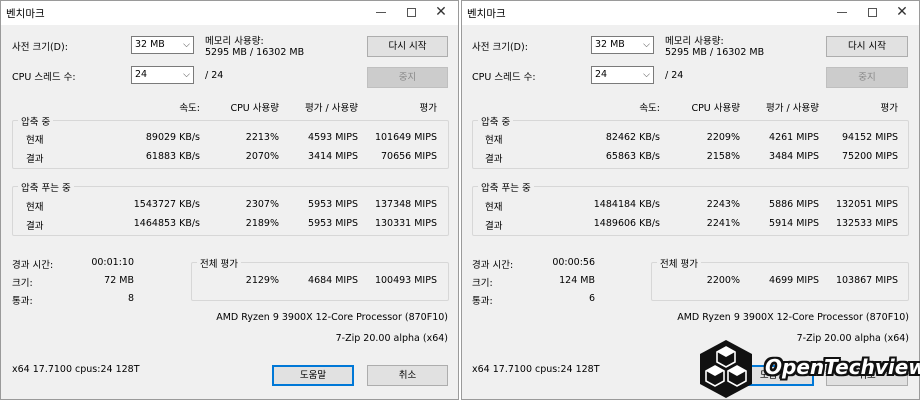 This screenshot has height=400, width=920. What do you see at coordinates (409, 156) in the screenshot?
I see `compress-result-rating: 70656 MIPS` at bounding box center [409, 156].